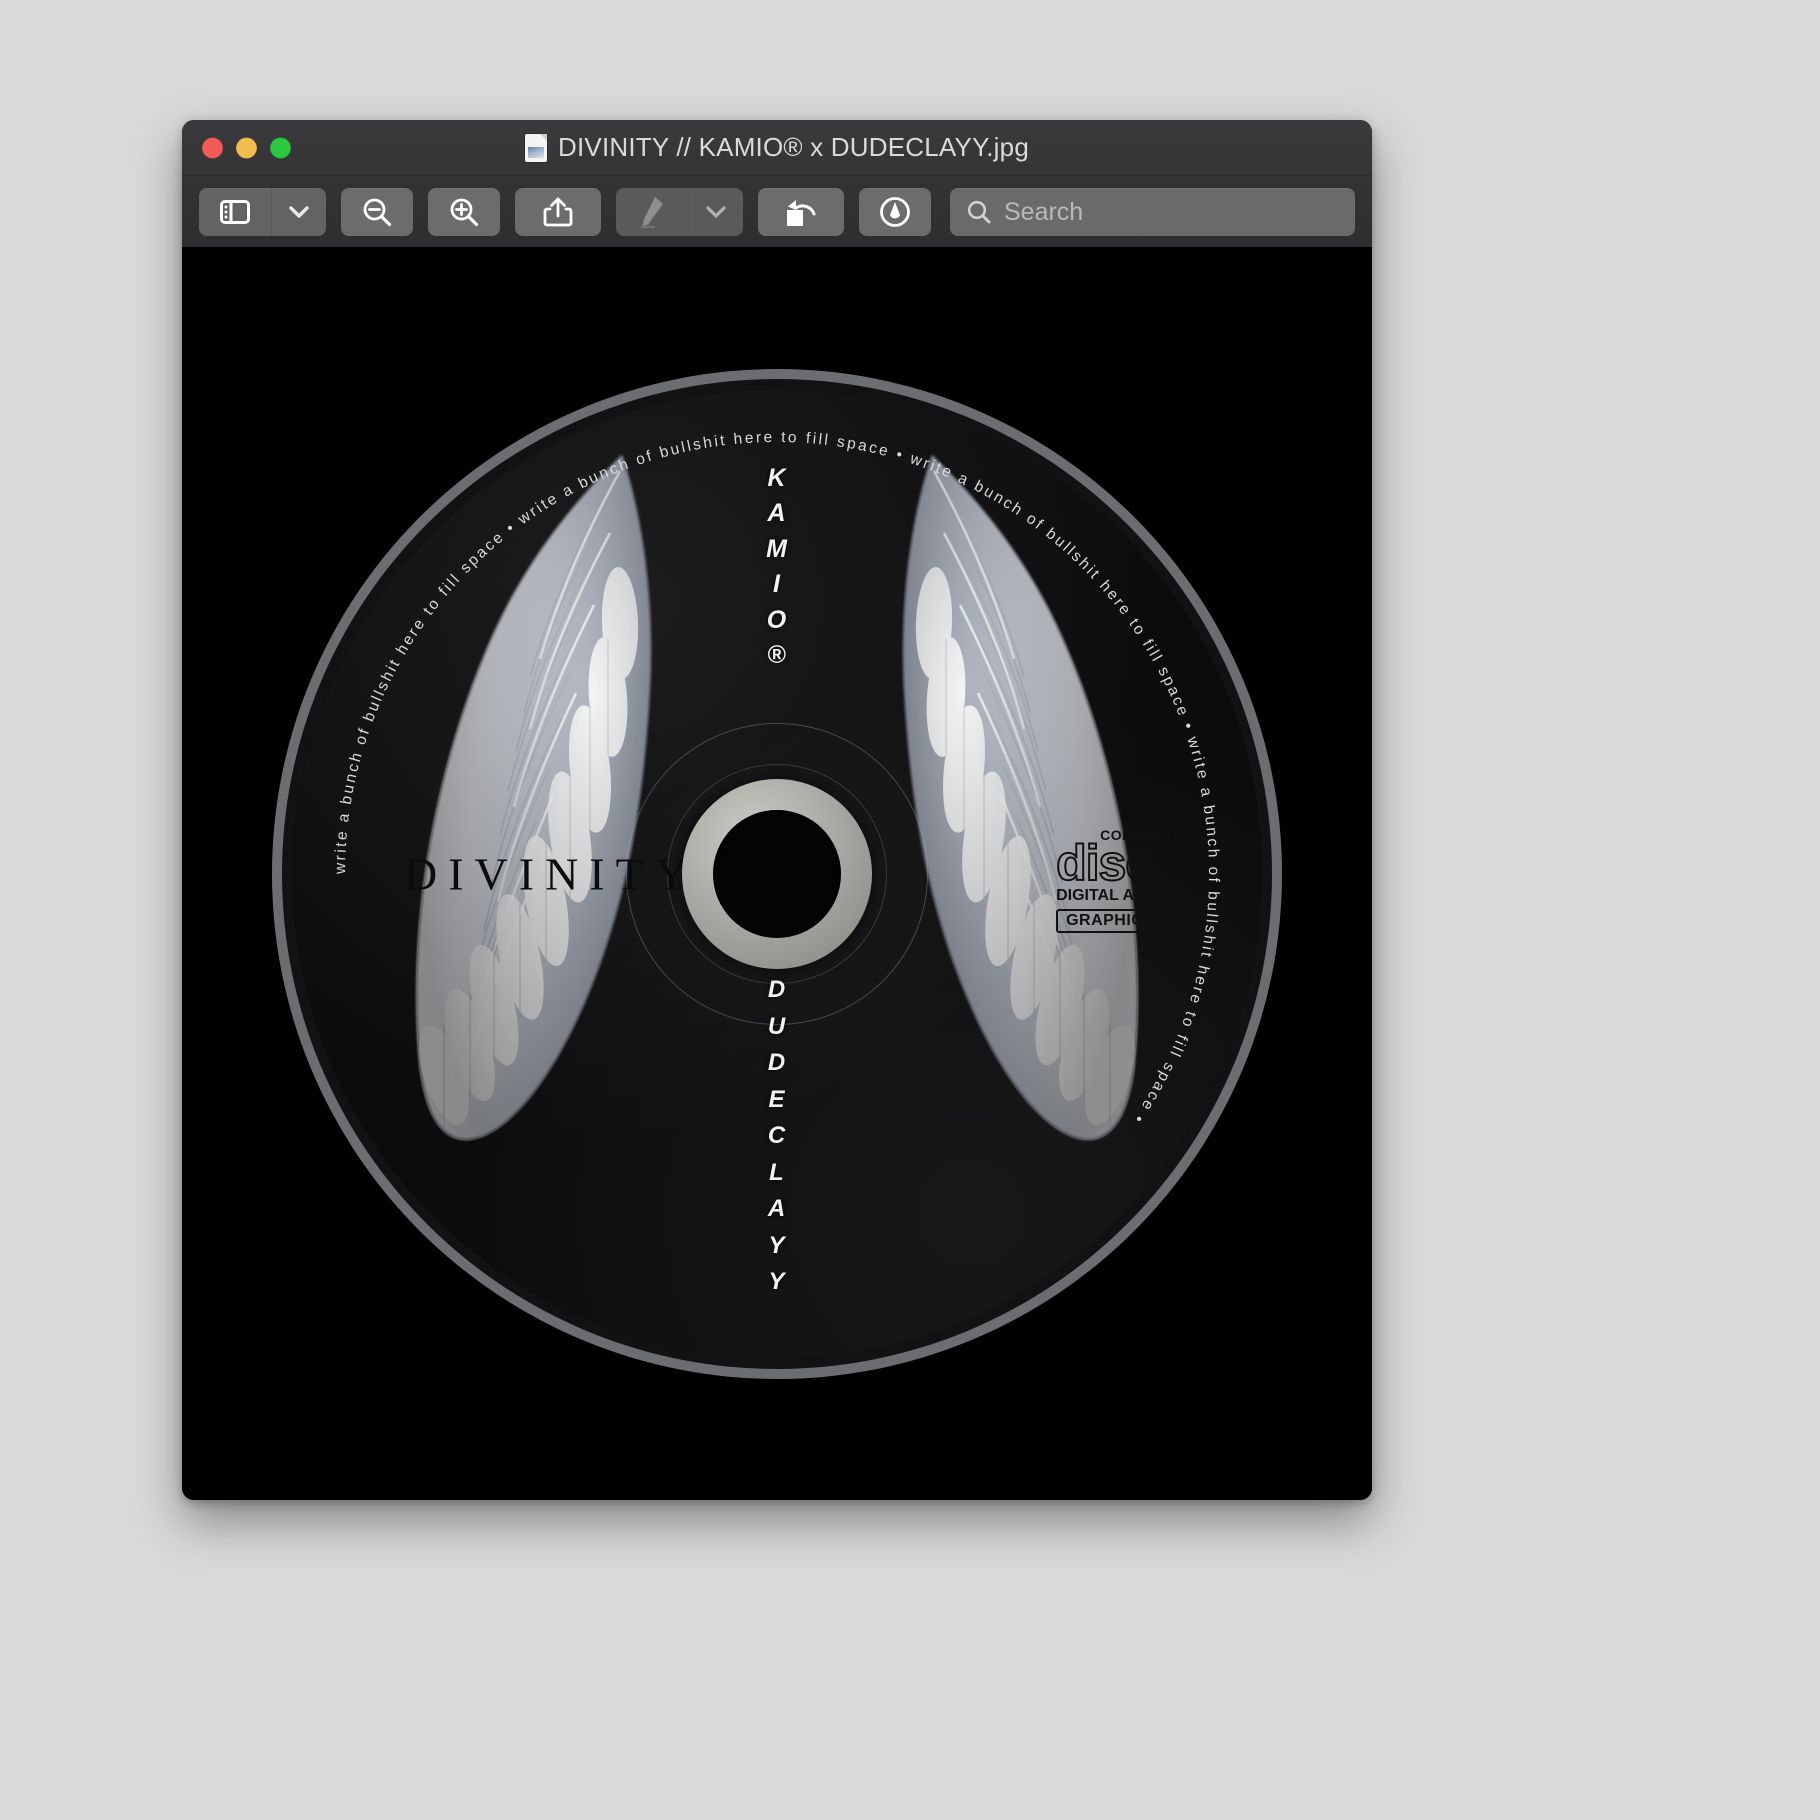 The width and height of the screenshot is (1820, 1820). Describe the element at coordinates (1020, 795) in the screenshot. I see `angel-wing-right` at that location.